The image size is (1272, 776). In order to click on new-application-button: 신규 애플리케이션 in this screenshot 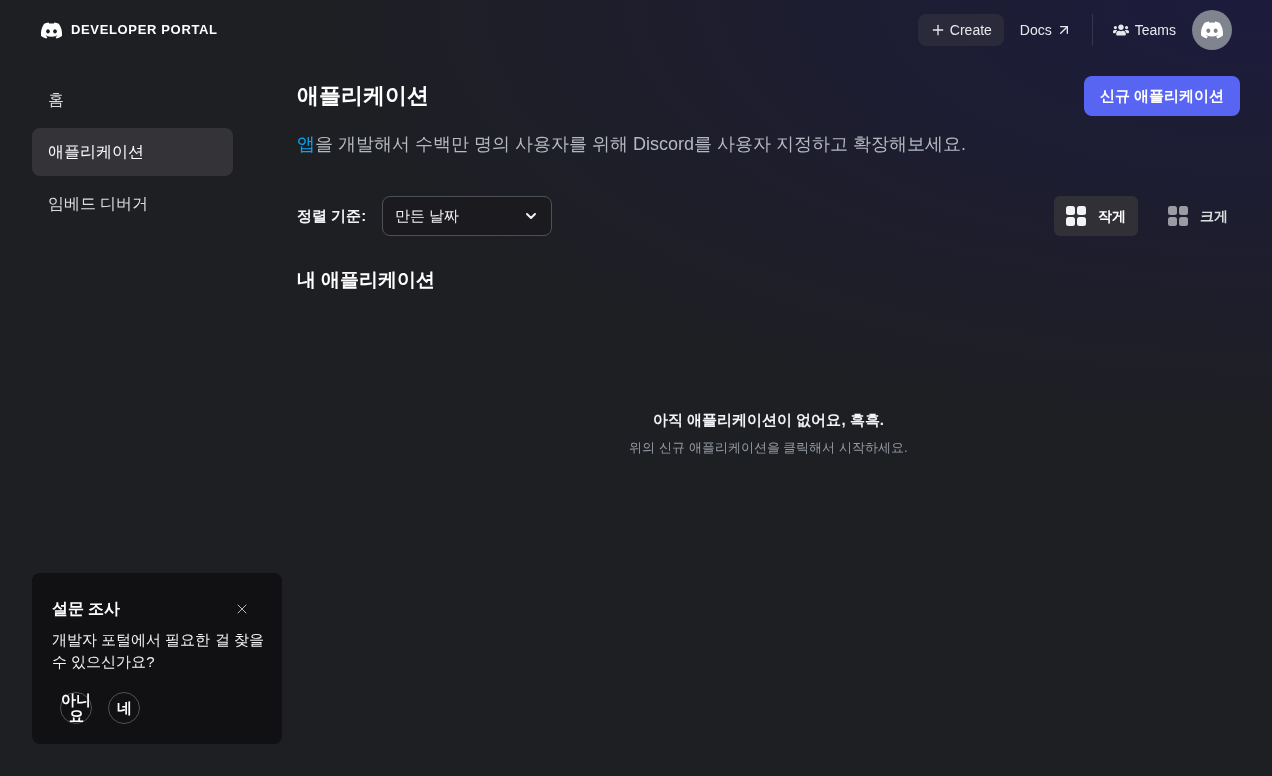, I will do `click(1161, 96)`.